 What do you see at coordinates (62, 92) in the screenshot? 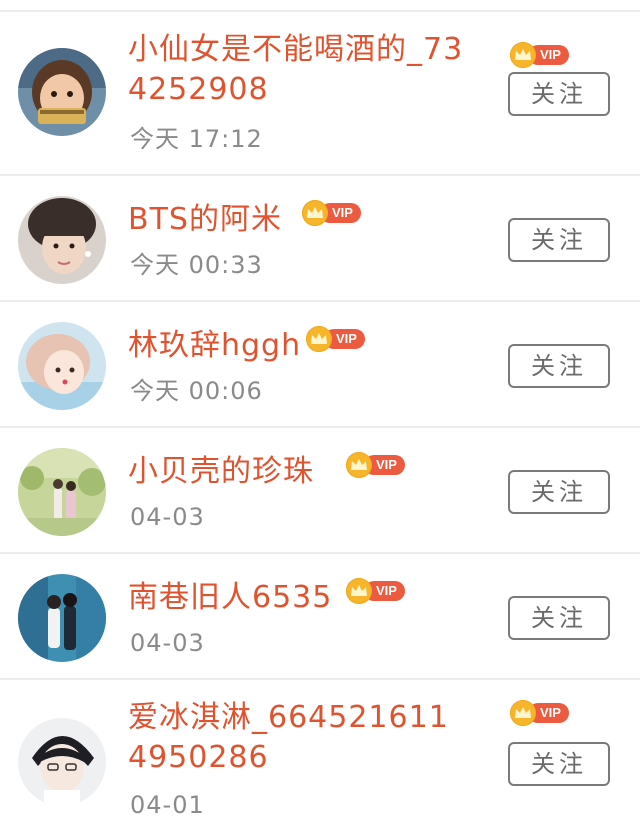
I see `avatar-girl-eating-icon` at bounding box center [62, 92].